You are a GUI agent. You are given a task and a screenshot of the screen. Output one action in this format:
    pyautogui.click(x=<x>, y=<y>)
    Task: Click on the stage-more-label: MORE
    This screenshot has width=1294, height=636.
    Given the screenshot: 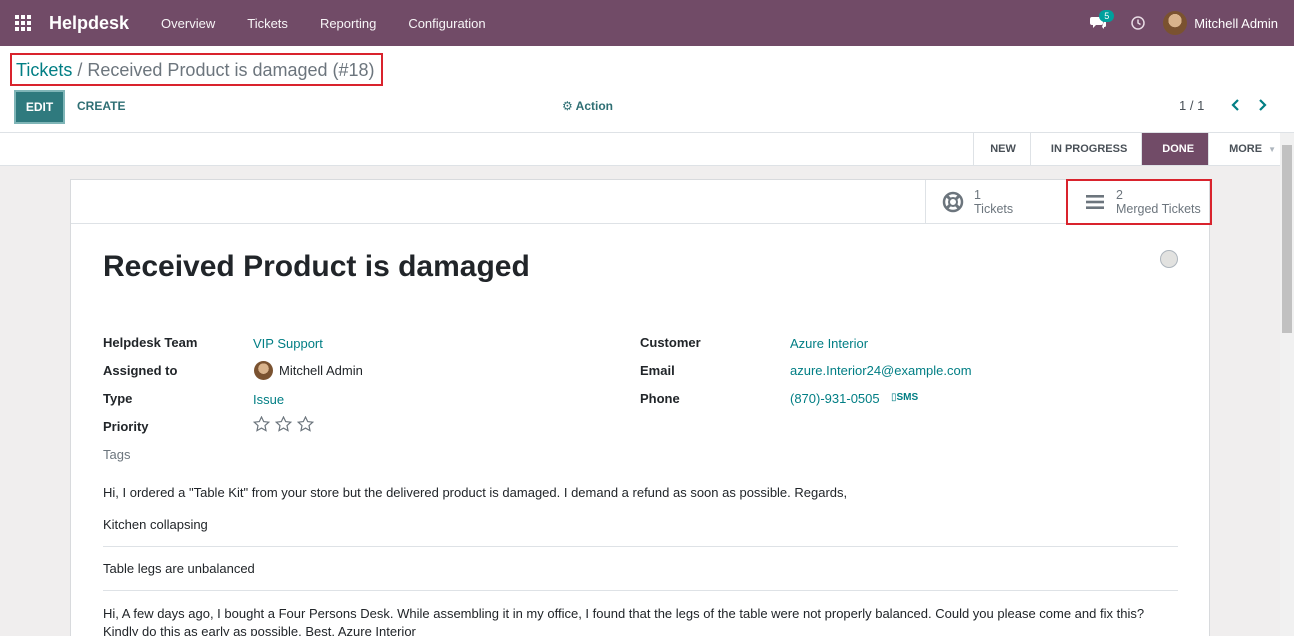 What is the action you would take?
    pyautogui.click(x=1246, y=149)
    